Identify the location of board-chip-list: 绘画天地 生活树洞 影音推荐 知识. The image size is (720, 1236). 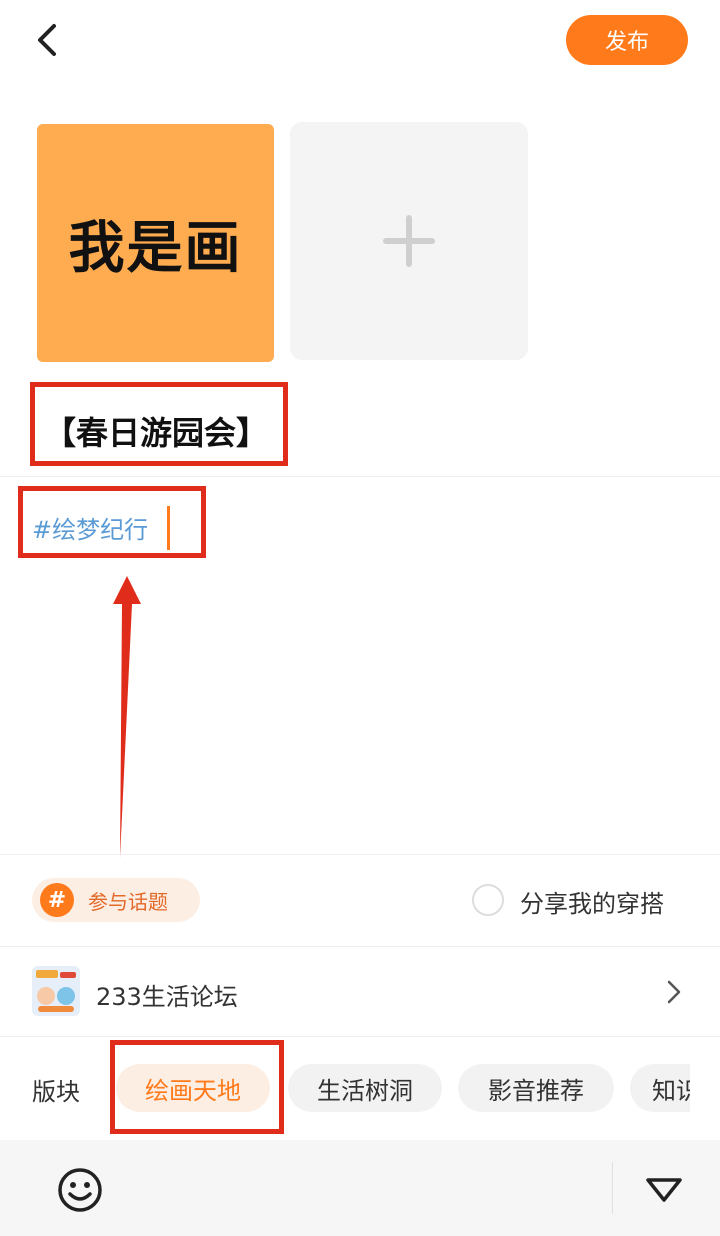
(345, 1090).